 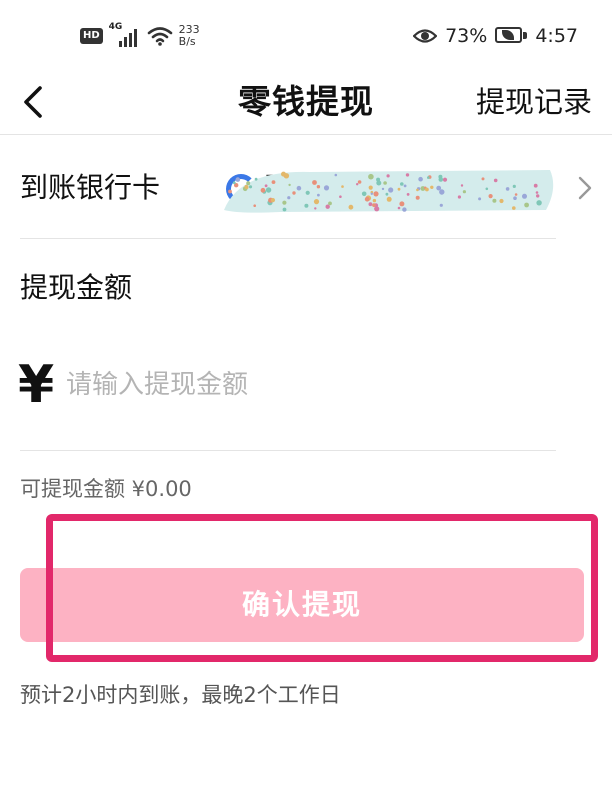 I want to click on status-bar-right: 73% 4:57, so click(x=495, y=36).